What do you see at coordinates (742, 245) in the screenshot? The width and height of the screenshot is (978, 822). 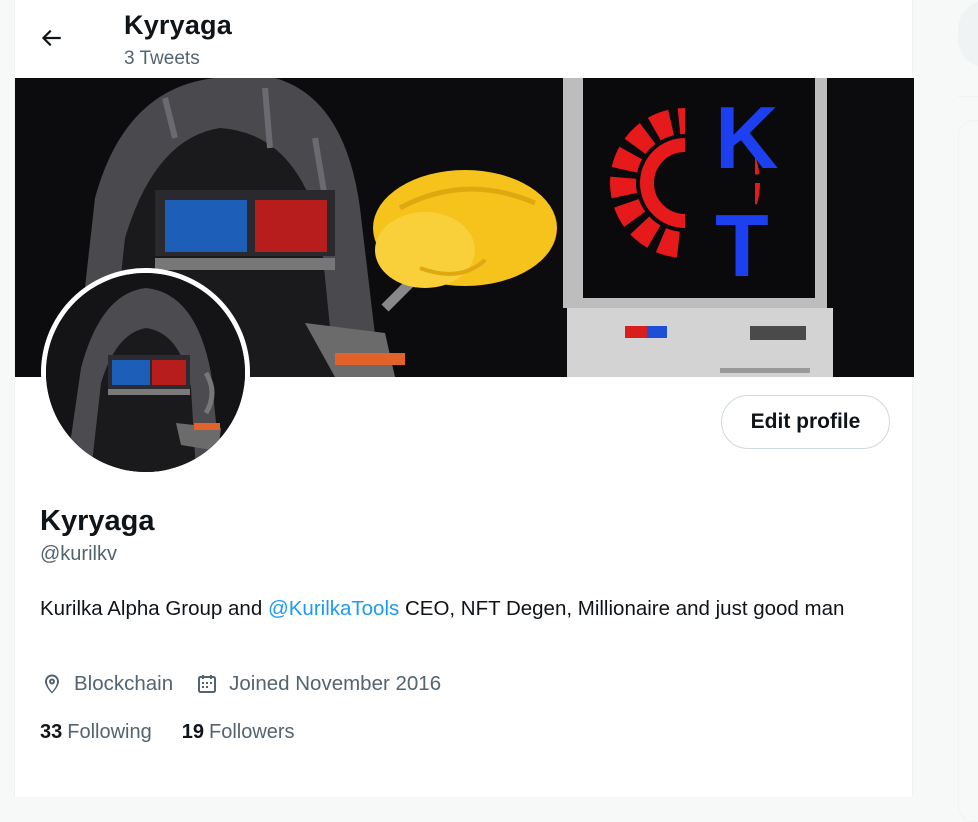 I see `banner-logo-t: T` at bounding box center [742, 245].